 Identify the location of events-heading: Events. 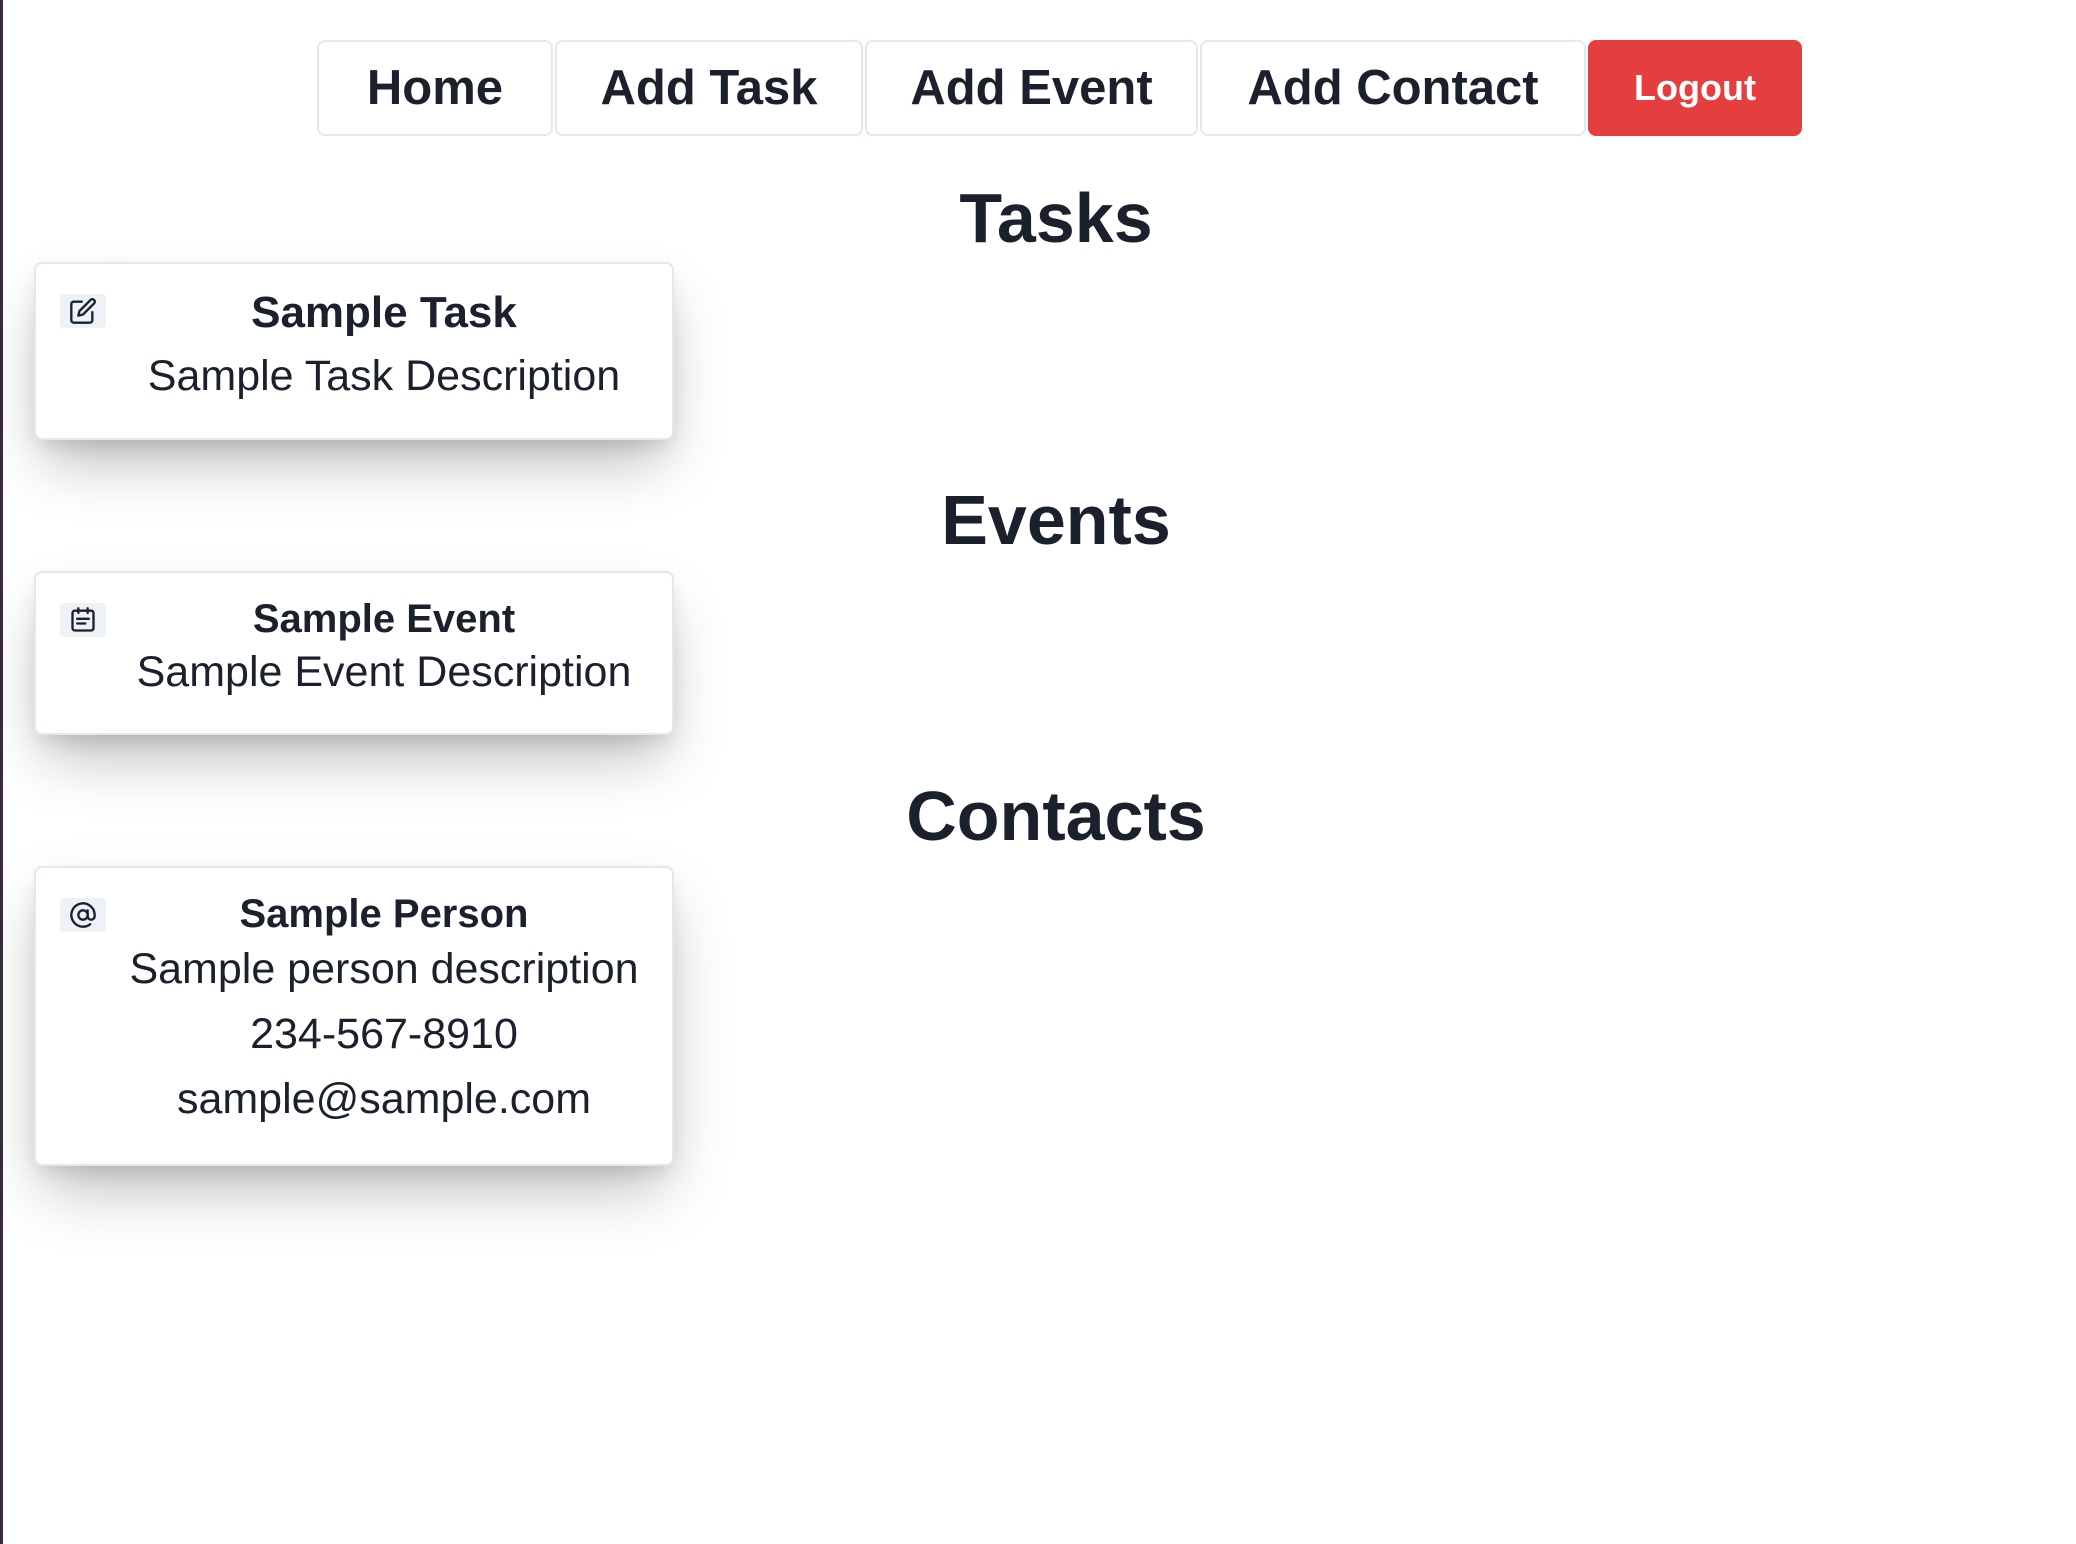
(1056, 520).